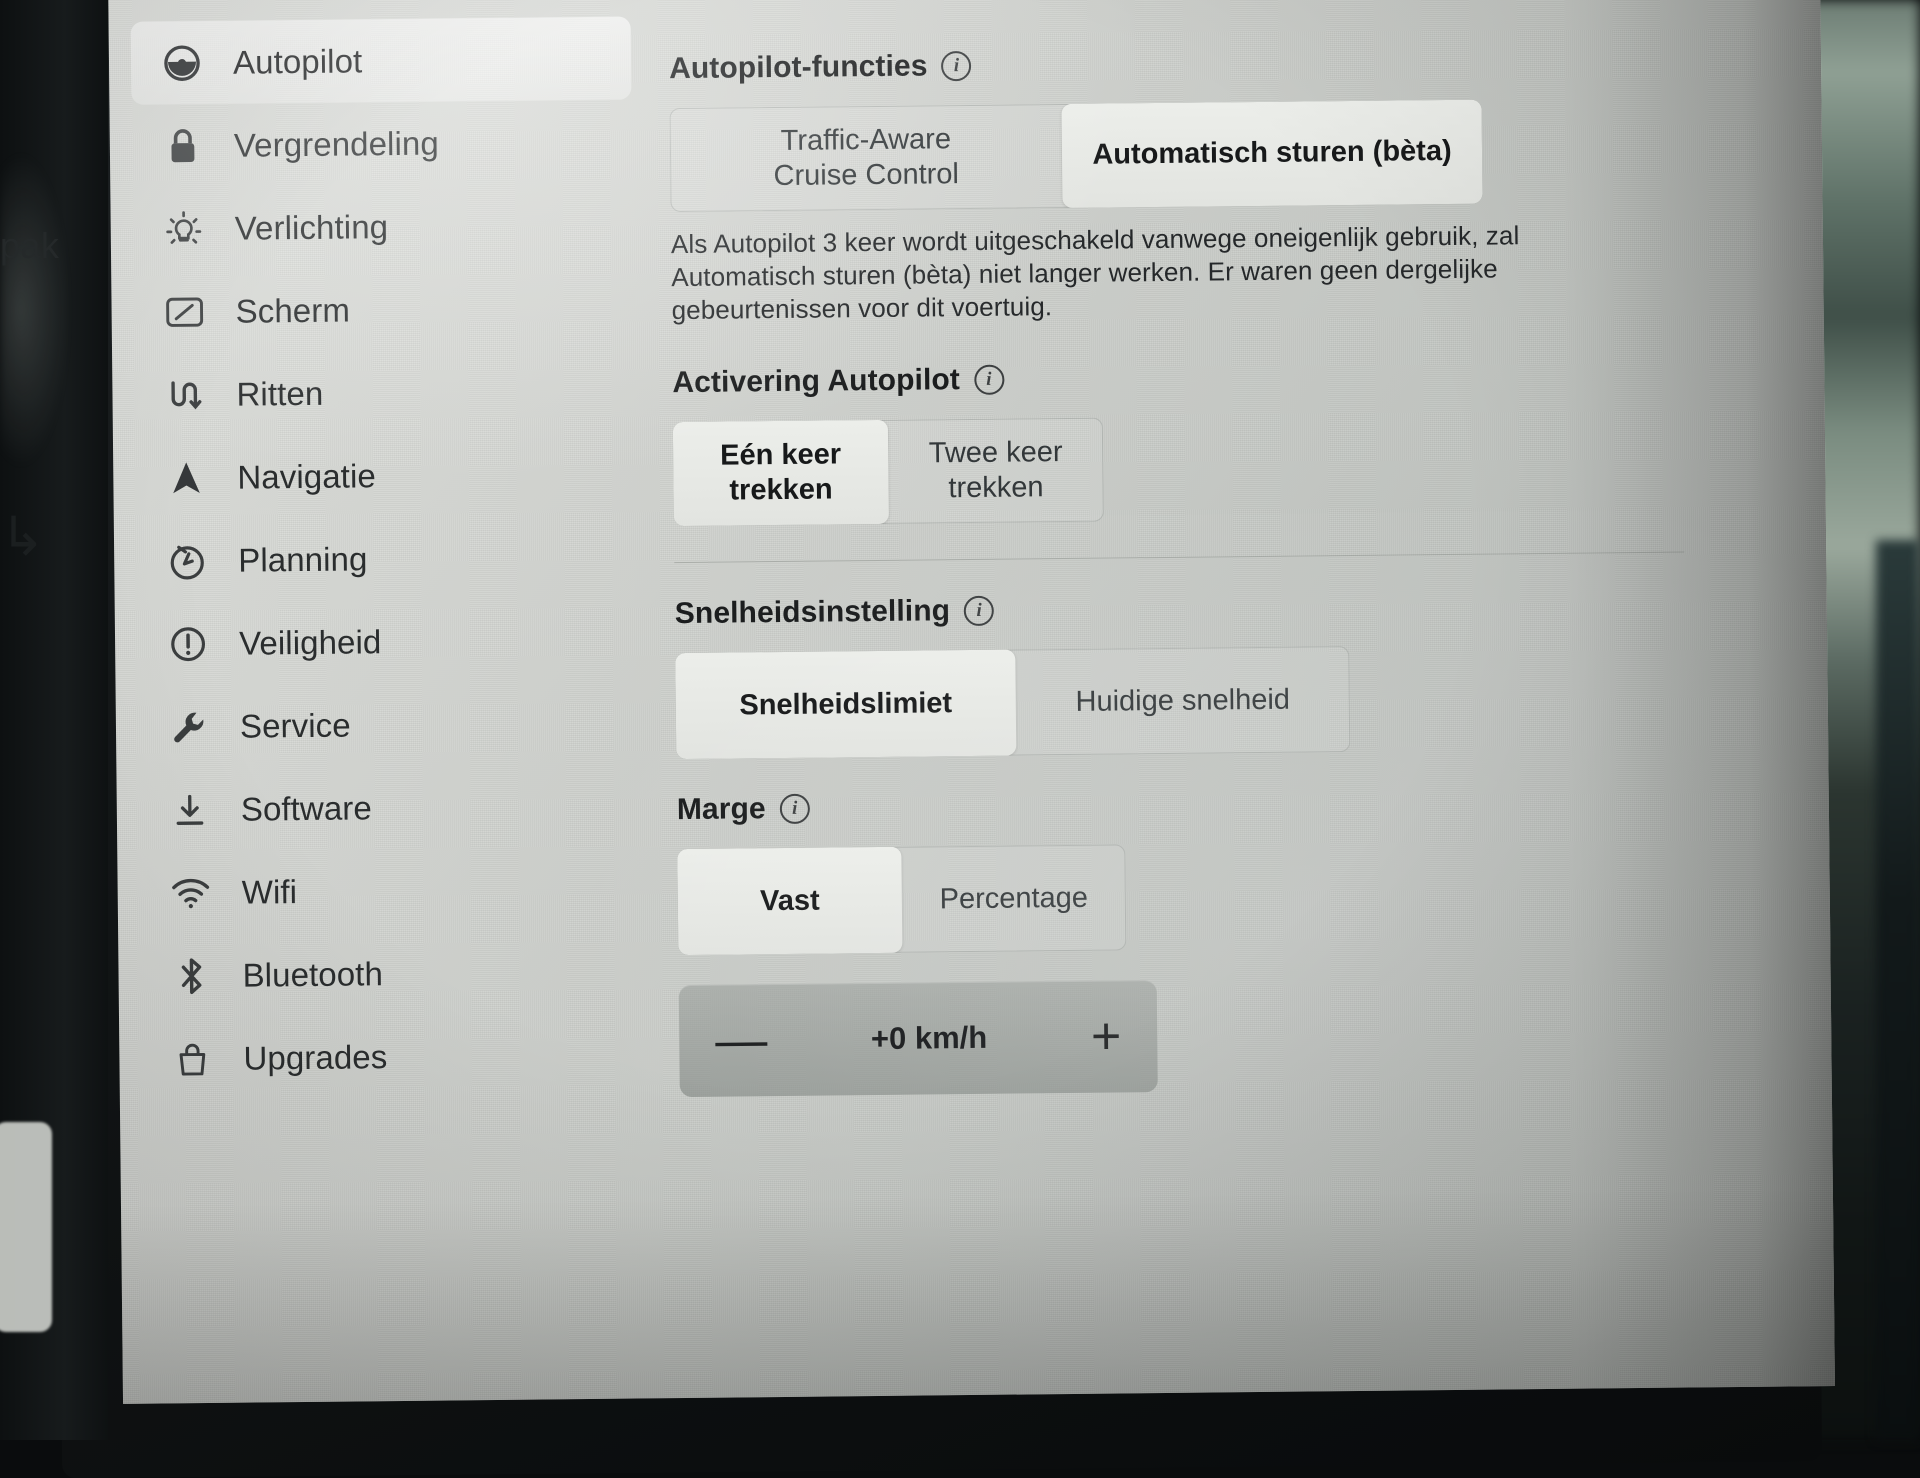 The width and height of the screenshot is (1920, 1478). What do you see at coordinates (1179, 558) in the screenshot?
I see `section-divider` at bounding box center [1179, 558].